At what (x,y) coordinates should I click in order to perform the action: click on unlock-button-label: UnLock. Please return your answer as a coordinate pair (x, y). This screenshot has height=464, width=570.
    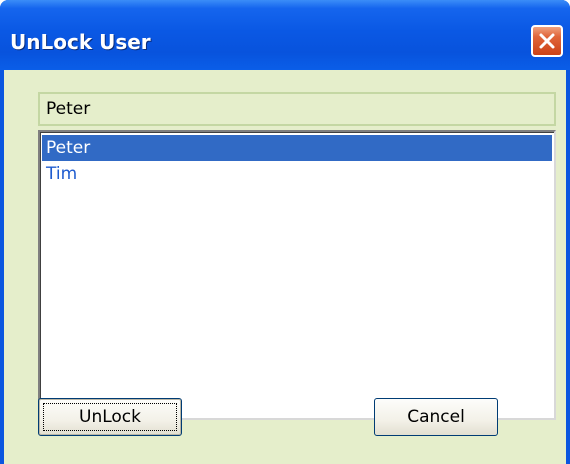
    Looking at the image, I should click on (110, 417).